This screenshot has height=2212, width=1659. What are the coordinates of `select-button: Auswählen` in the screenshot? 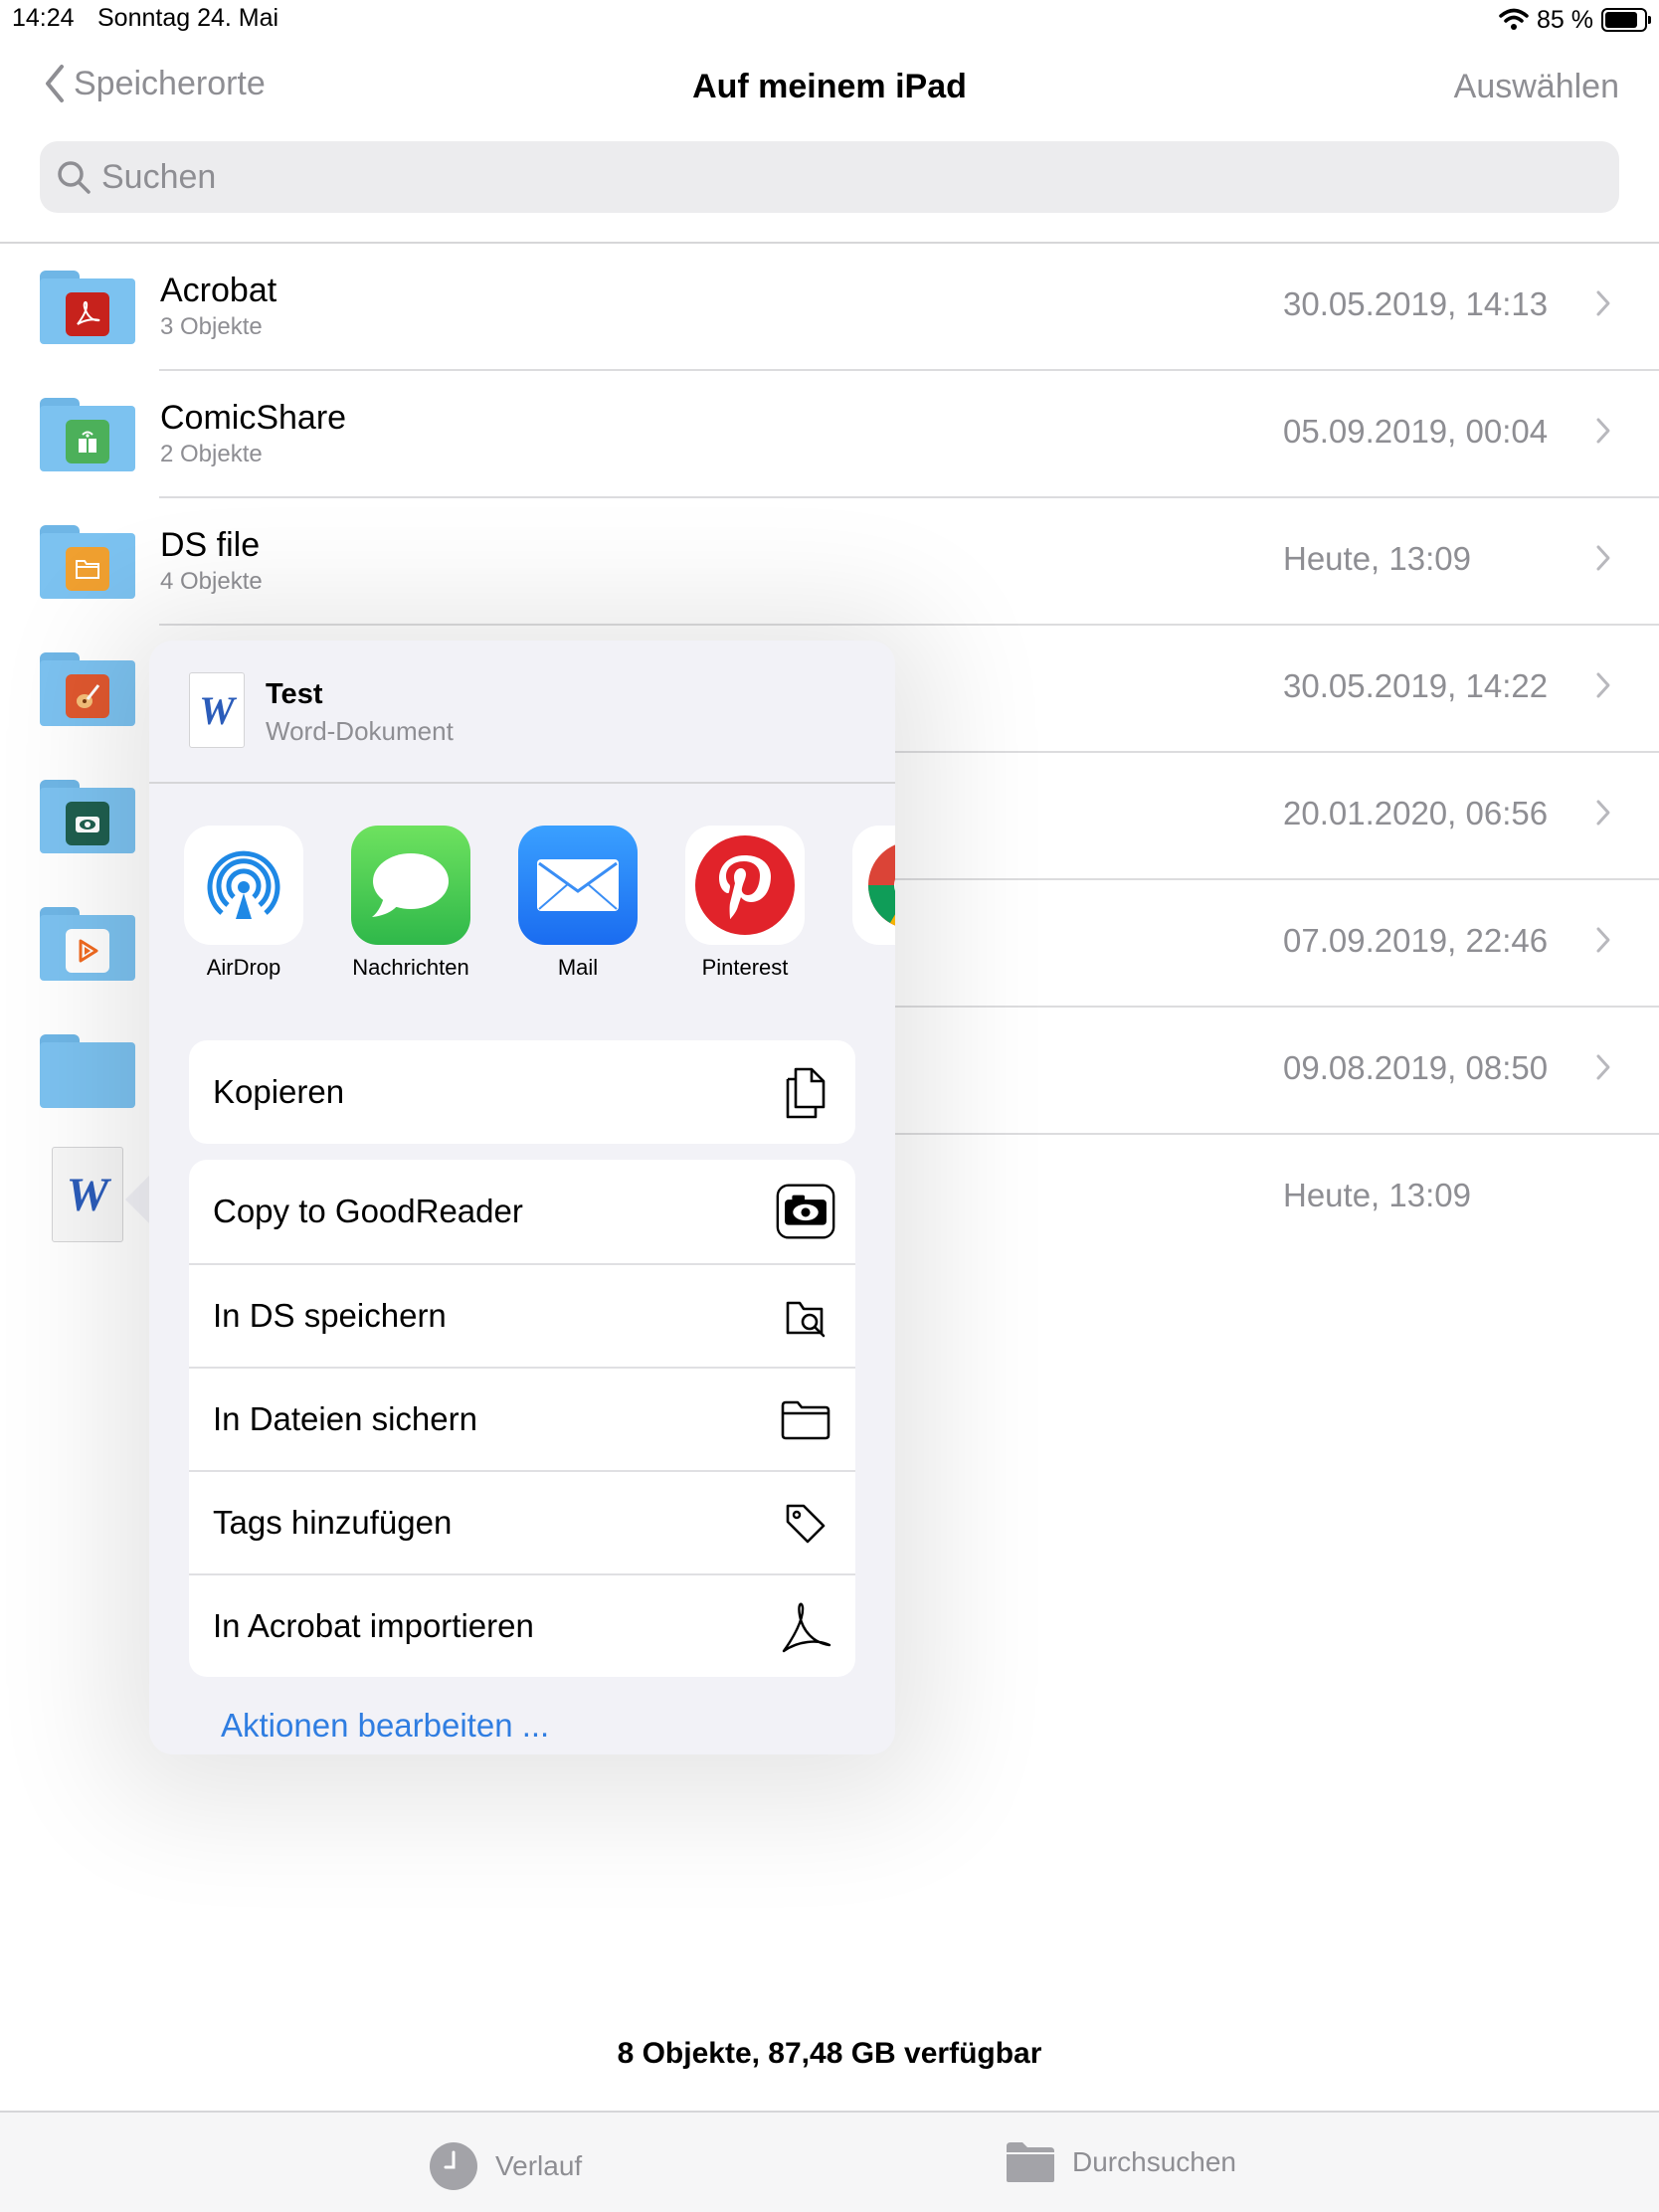 It's located at (1536, 87).